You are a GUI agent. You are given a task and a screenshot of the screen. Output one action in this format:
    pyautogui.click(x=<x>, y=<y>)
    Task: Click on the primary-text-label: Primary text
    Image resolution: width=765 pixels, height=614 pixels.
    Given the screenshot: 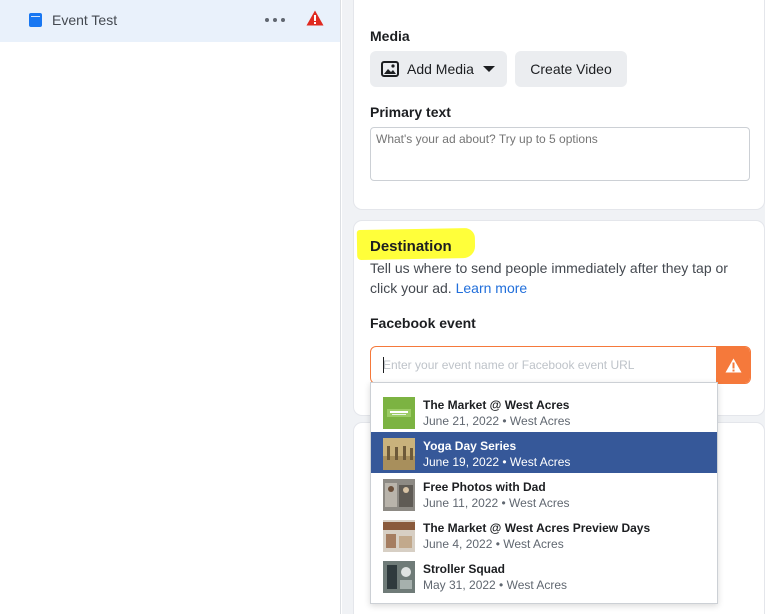 What is the action you would take?
    pyautogui.click(x=410, y=112)
    